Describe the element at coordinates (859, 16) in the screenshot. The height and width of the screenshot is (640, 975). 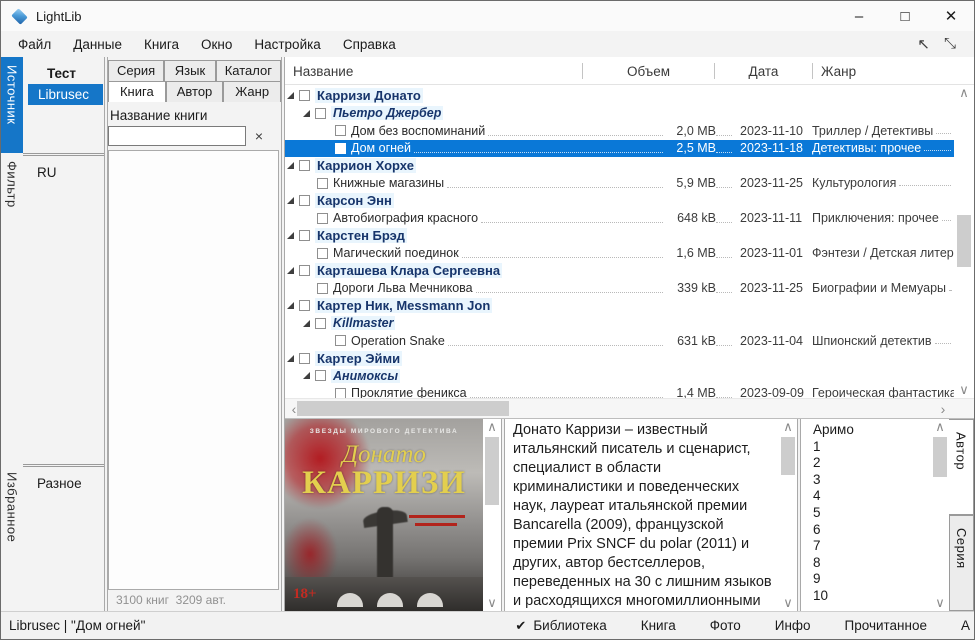
I see `minimize-button: –` at that location.